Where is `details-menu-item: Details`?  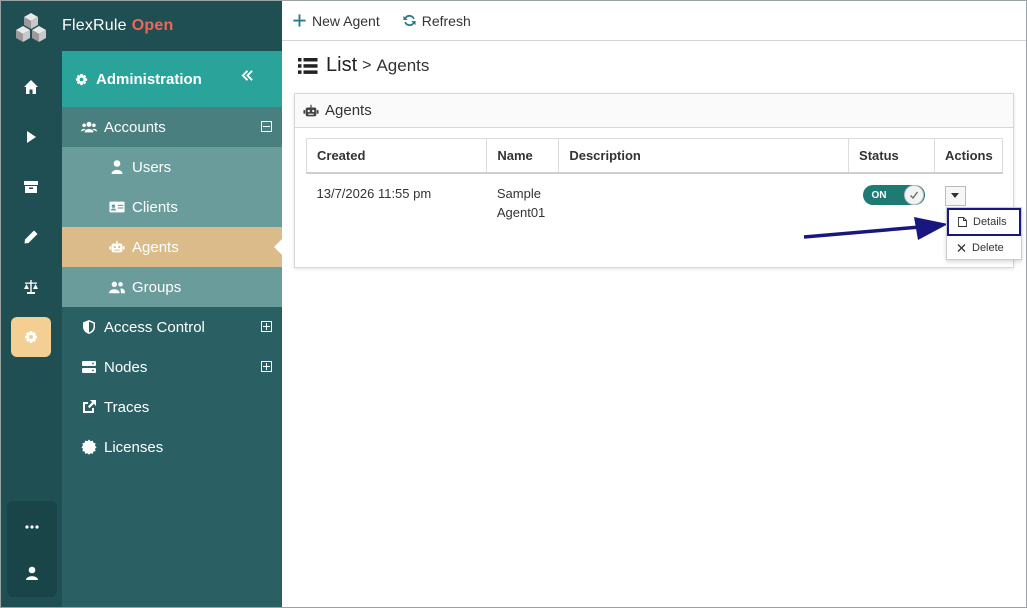
details-menu-item: Details is located at coordinates (984, 222).